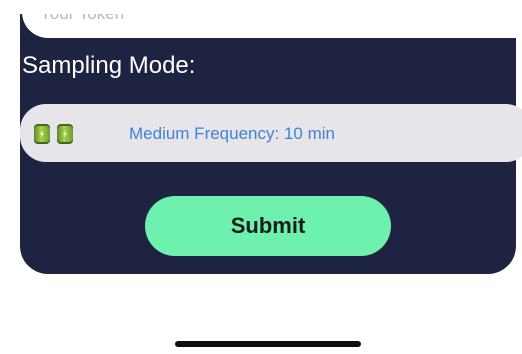  I want to click on sampling-mode-value: Medium Frequency: 10 min, so click(232, 133).